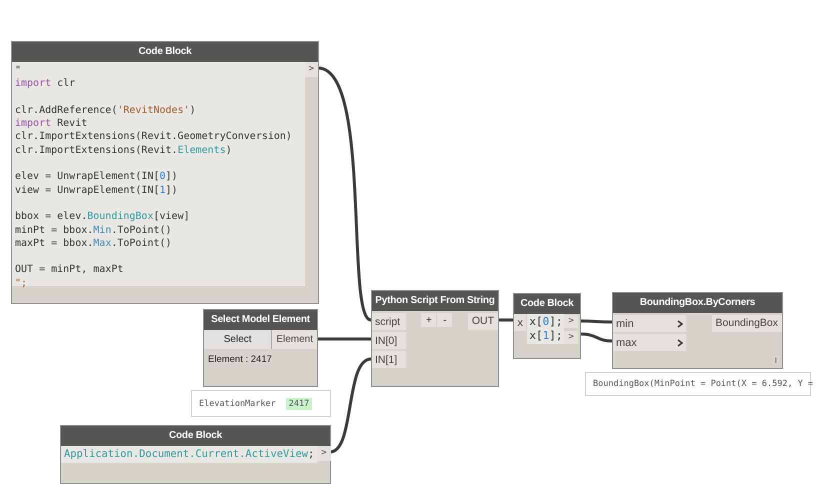  What do you see at coordinates (435, 338) in the screenshot?
I see `node-card: Python Script From String script IN[0] IN[1] + - OUT` at bounding box center [435, 338].